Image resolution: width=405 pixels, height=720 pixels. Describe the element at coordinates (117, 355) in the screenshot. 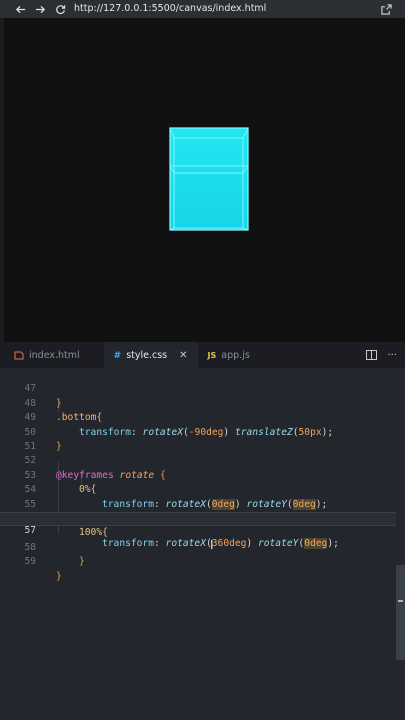

I see `css-icon: #` at that location.